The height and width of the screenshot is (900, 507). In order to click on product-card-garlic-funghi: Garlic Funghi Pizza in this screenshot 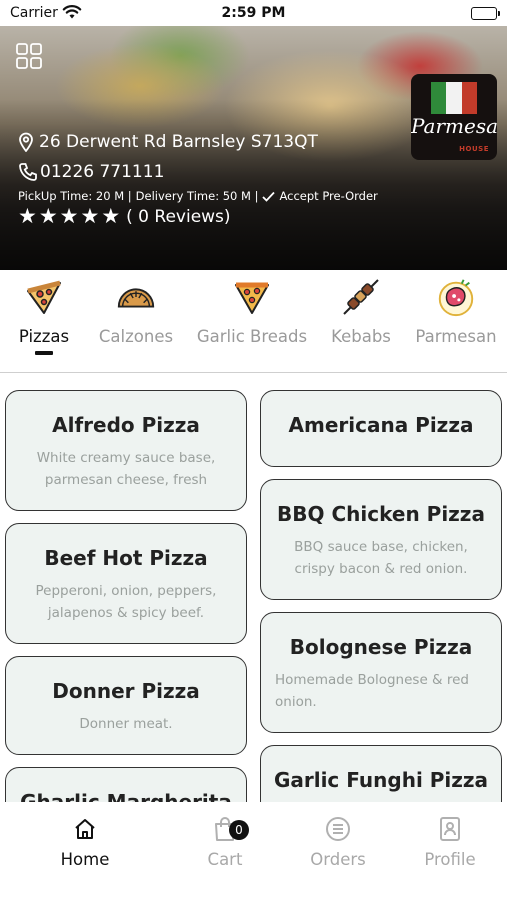, I will do `click(381, 773)`.